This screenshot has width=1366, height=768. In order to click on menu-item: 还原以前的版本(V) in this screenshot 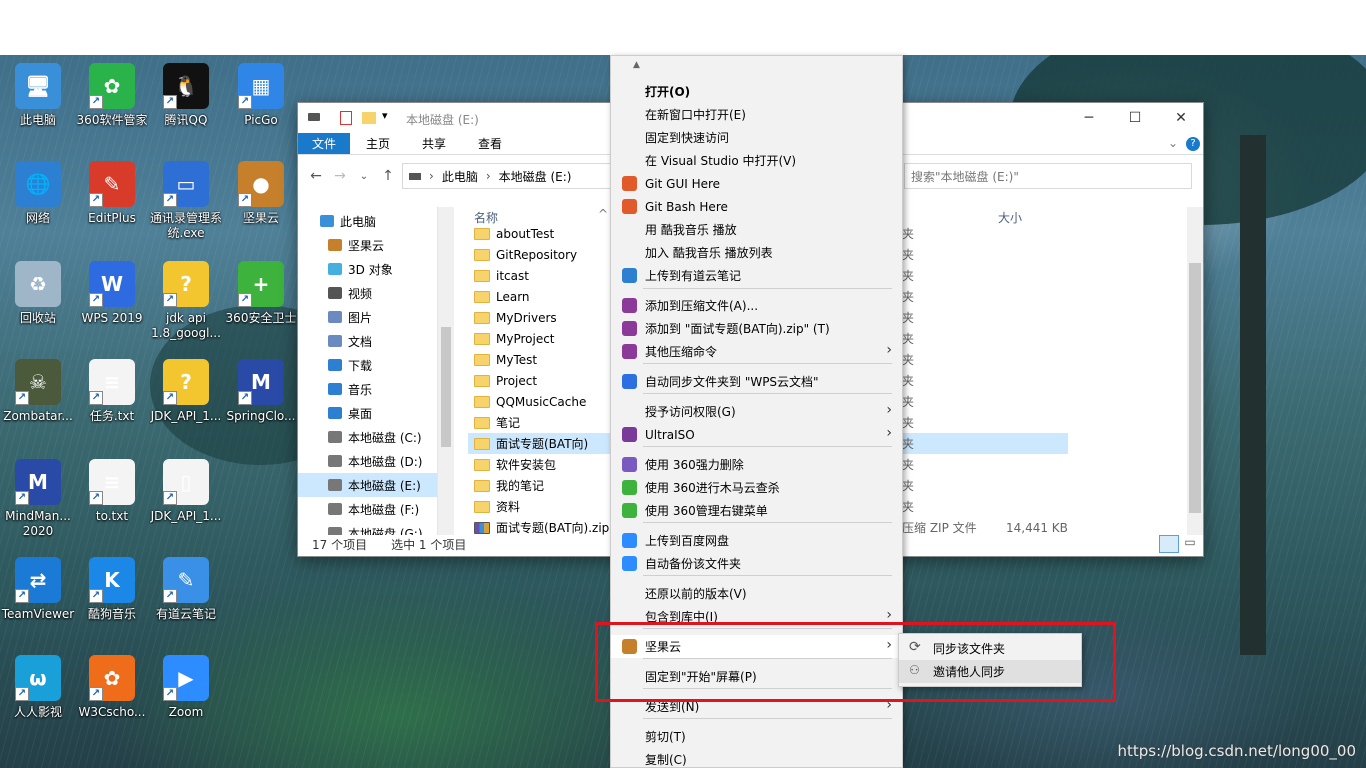, I will do `click(756, 593)`.